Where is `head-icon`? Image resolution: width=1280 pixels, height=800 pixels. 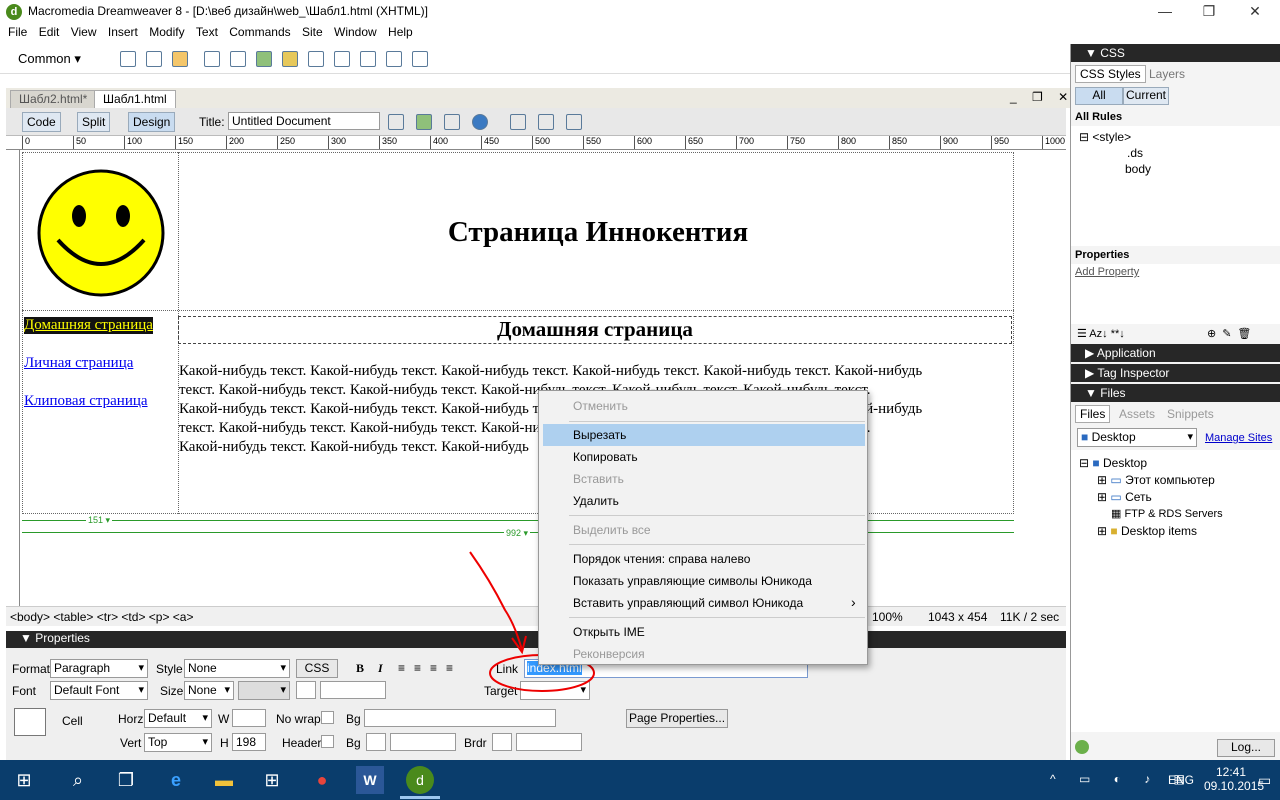 head-icon is located at coordinates (394, 59).